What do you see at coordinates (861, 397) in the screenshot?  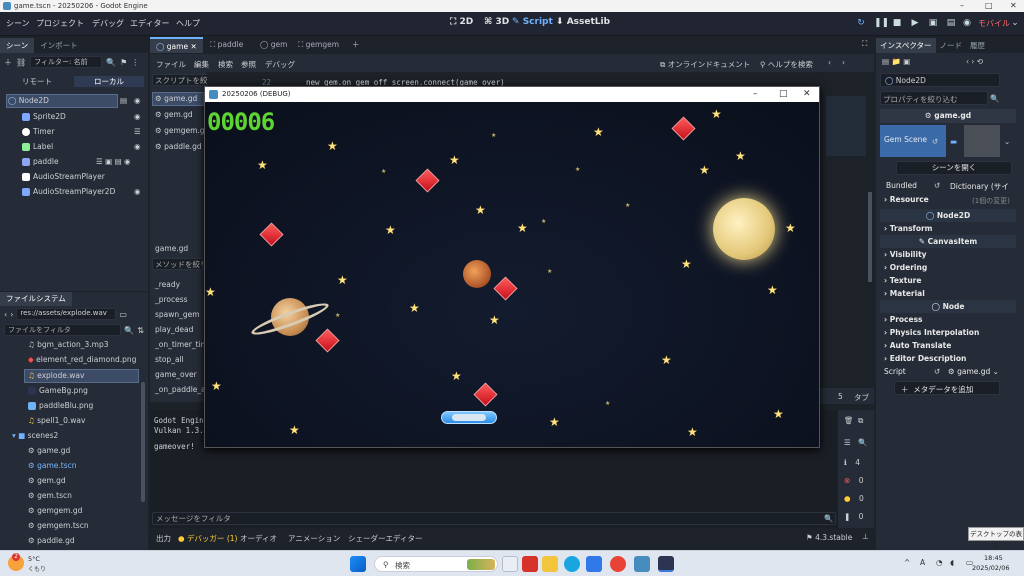 I see `indent-mode: タブ` at bounding box center [861, 397].